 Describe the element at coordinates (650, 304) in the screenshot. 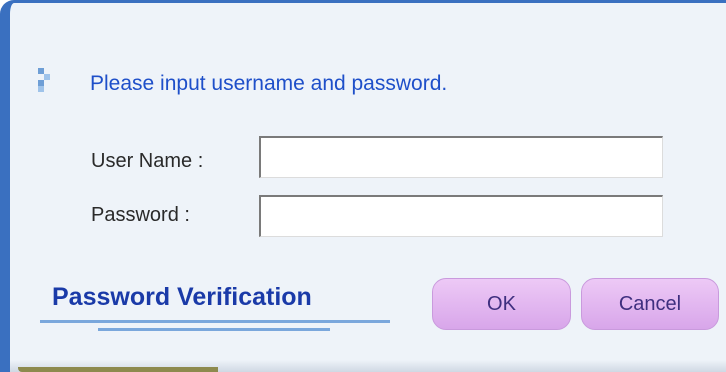

I see `cancel-button: Cancel` at that location.